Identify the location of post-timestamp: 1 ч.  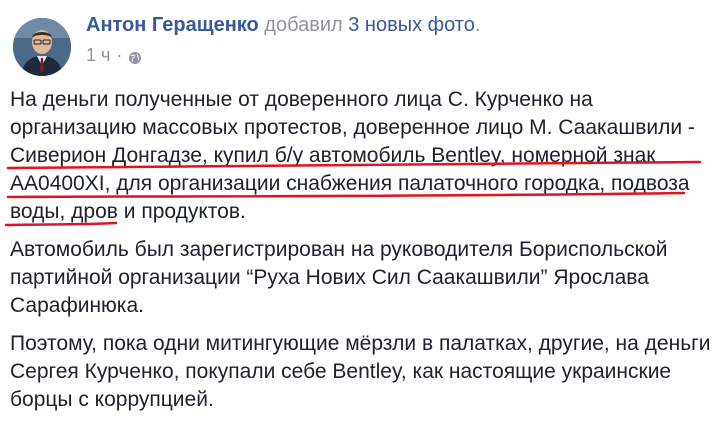
(98, 55).